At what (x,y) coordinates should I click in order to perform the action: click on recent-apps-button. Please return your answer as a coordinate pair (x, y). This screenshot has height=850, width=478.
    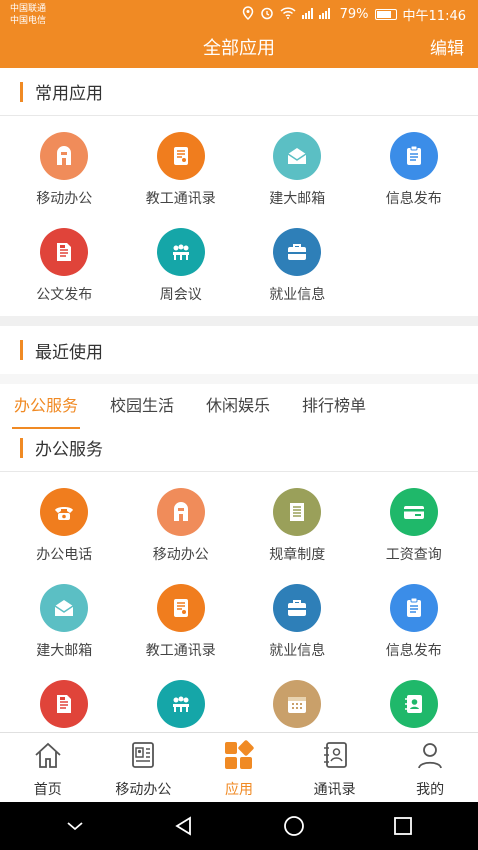
    Looking at the image, I should click on (403, 826).